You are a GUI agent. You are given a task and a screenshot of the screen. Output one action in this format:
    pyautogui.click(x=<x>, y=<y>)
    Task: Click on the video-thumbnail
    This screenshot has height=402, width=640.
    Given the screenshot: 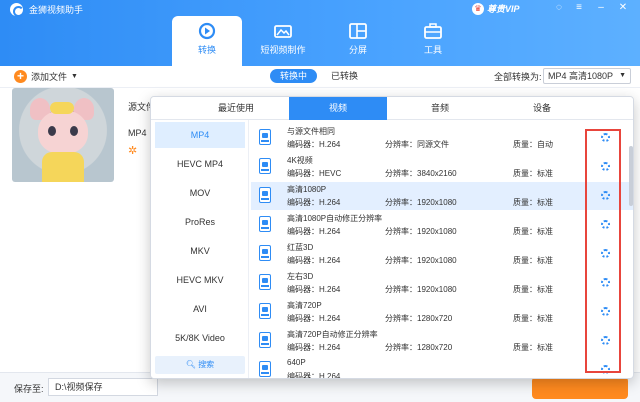 What is the action you would take?
    pyautogui.click(x=63, y=135)
    